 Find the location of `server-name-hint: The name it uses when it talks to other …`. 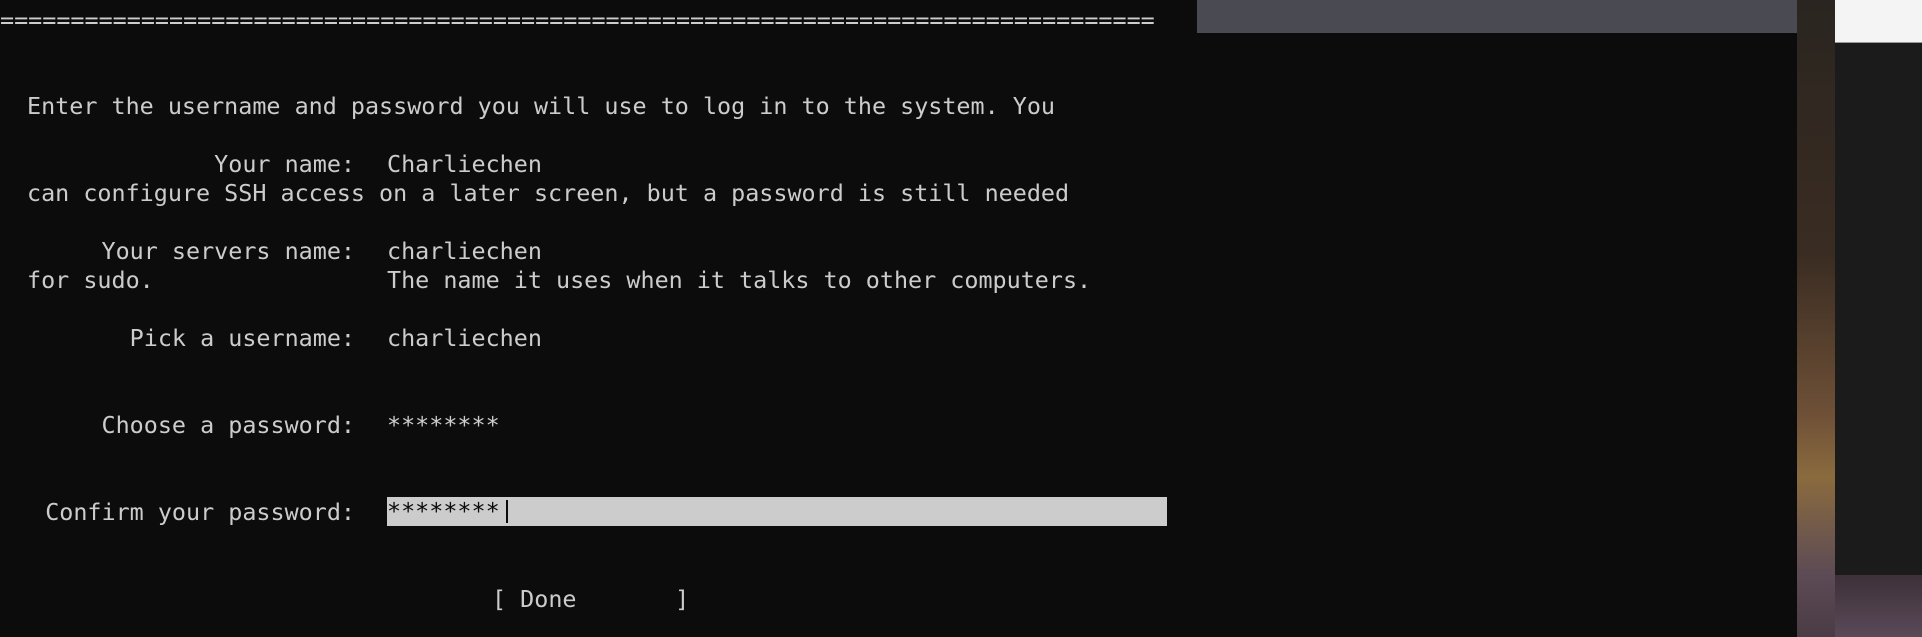

server-name-hint: The name it uses when it talks to other … is located at coordinates (739, 280).